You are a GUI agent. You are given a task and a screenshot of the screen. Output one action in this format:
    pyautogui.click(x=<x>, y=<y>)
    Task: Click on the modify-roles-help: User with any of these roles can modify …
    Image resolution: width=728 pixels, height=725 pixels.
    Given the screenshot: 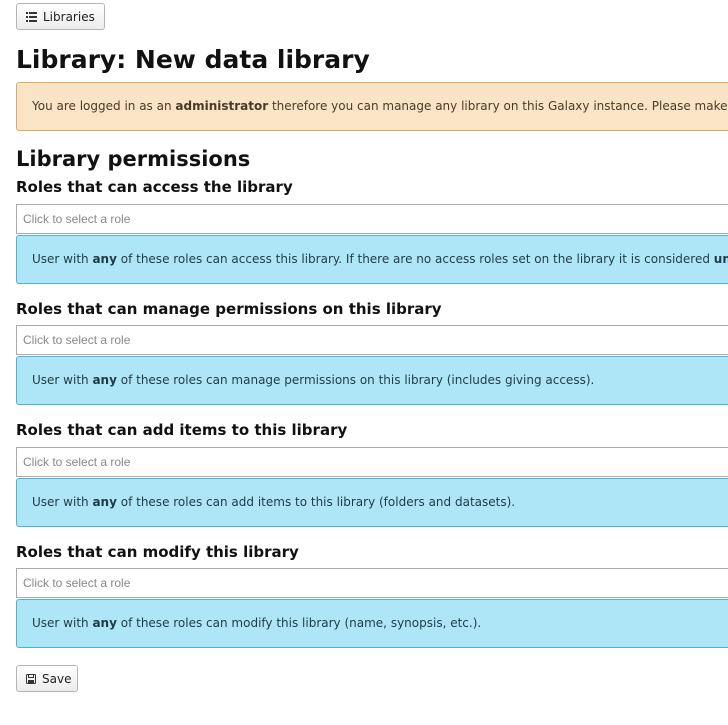 What is the action you would take?
    pyautogui.click(x=372, y=623)
    